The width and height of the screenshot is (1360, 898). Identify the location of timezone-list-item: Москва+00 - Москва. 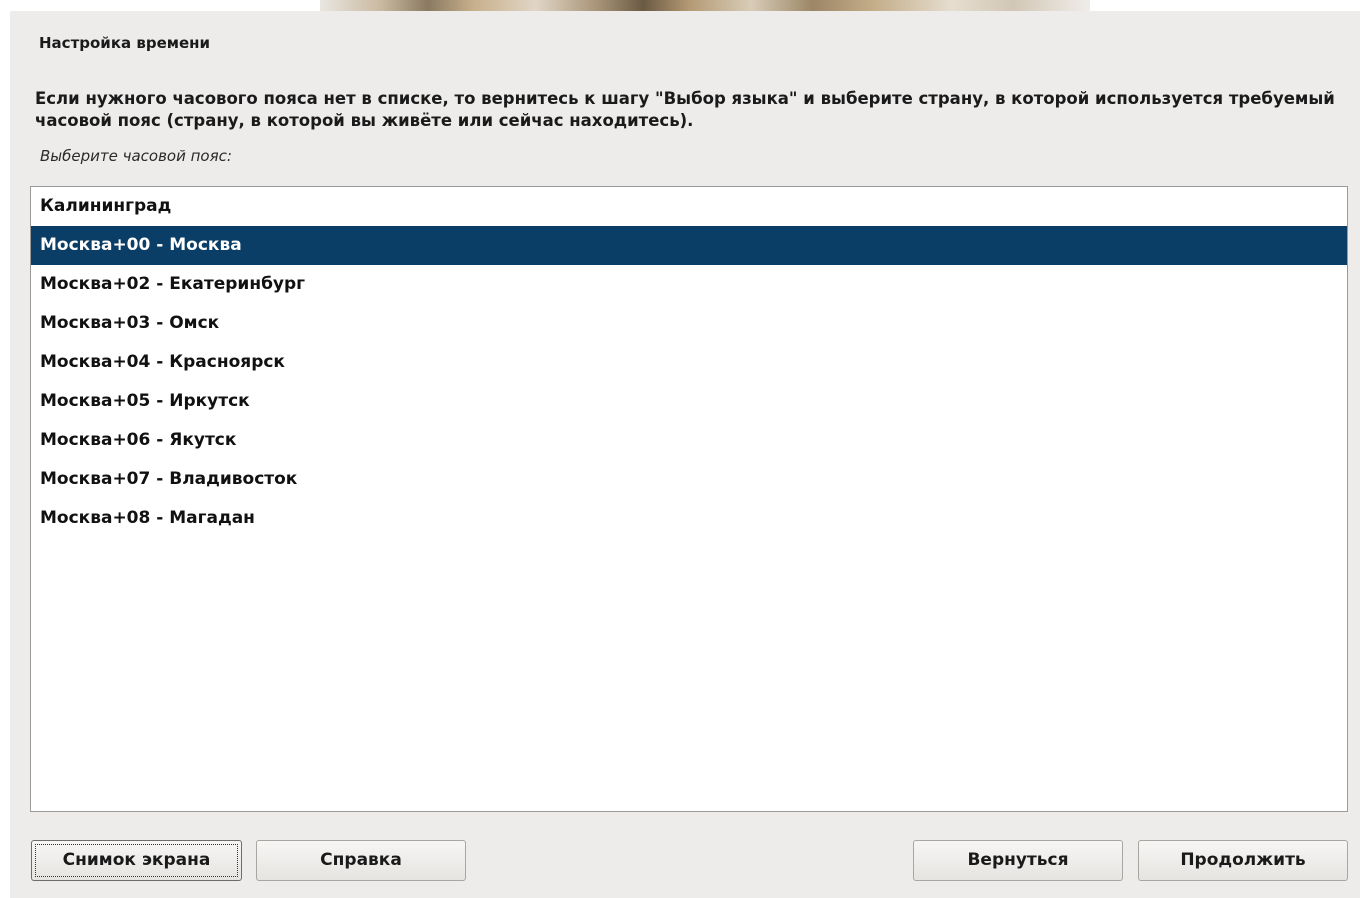
(689, 245).